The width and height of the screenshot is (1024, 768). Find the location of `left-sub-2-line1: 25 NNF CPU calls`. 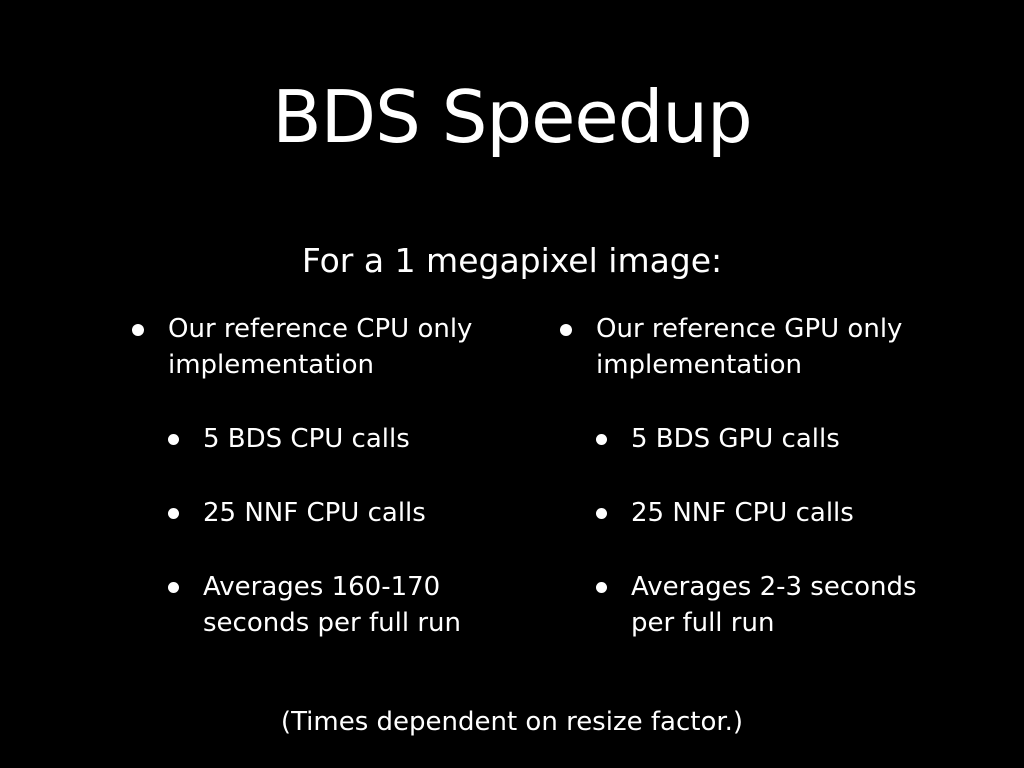

left-sub-2-line1: 25 NNF CPU calls is located at coordinates (314, 513).